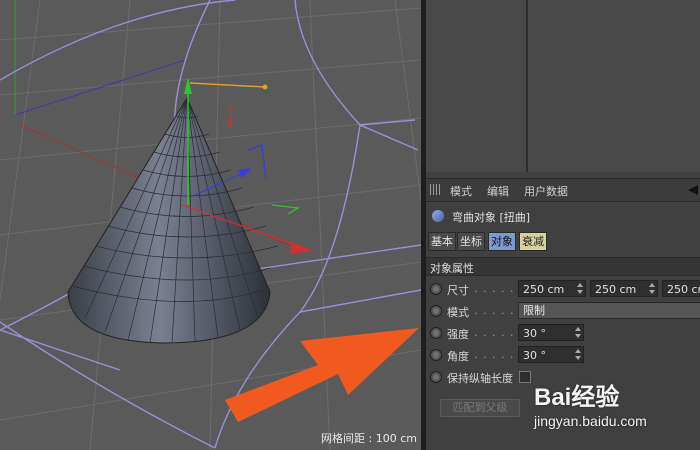 The height and width of the screenshot is (450, 700). Describe the element at coordinates (498, 191) in the screenshot. I see `menu-edit: 编辑` at that location.